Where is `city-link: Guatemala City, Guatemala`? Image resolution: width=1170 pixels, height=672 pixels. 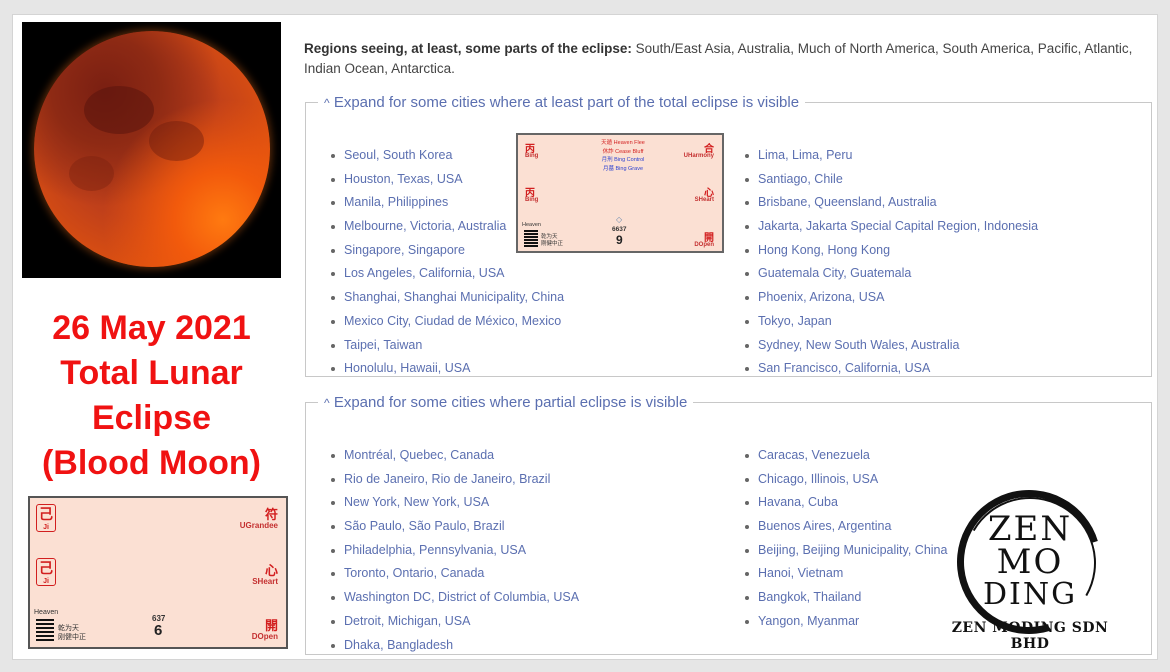
city-link: Guatemala City, Guatemala is located at coordinates (890, 275).